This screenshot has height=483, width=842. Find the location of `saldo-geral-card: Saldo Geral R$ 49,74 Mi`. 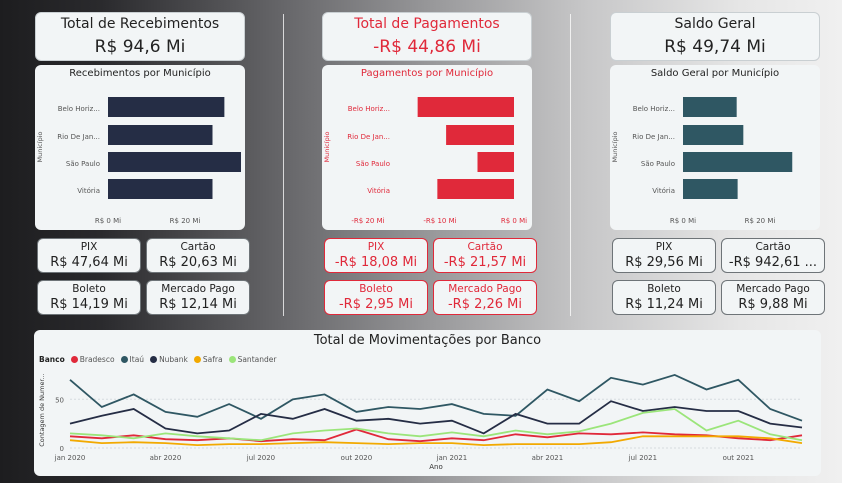

saldo-geral-card: Saldo Geral R$ 49,74 Mi is located at coordinates (715, 36).